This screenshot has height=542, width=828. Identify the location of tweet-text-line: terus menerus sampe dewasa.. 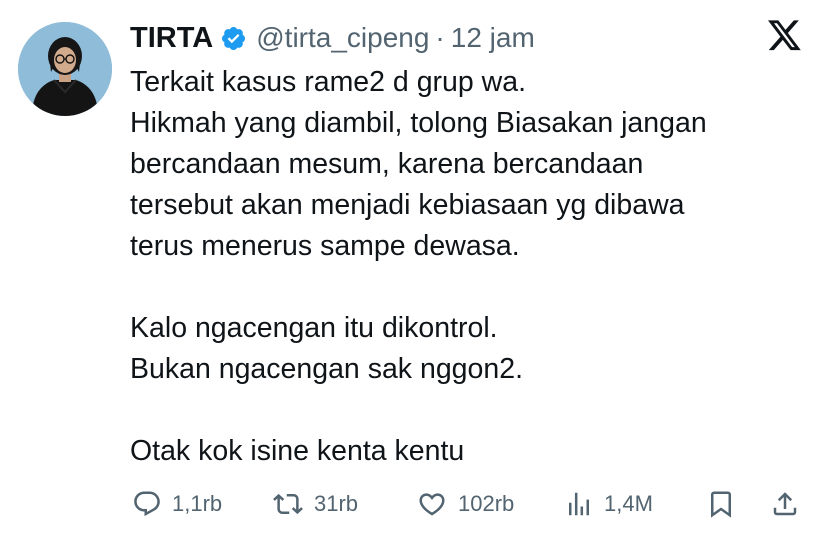
(325, 246).